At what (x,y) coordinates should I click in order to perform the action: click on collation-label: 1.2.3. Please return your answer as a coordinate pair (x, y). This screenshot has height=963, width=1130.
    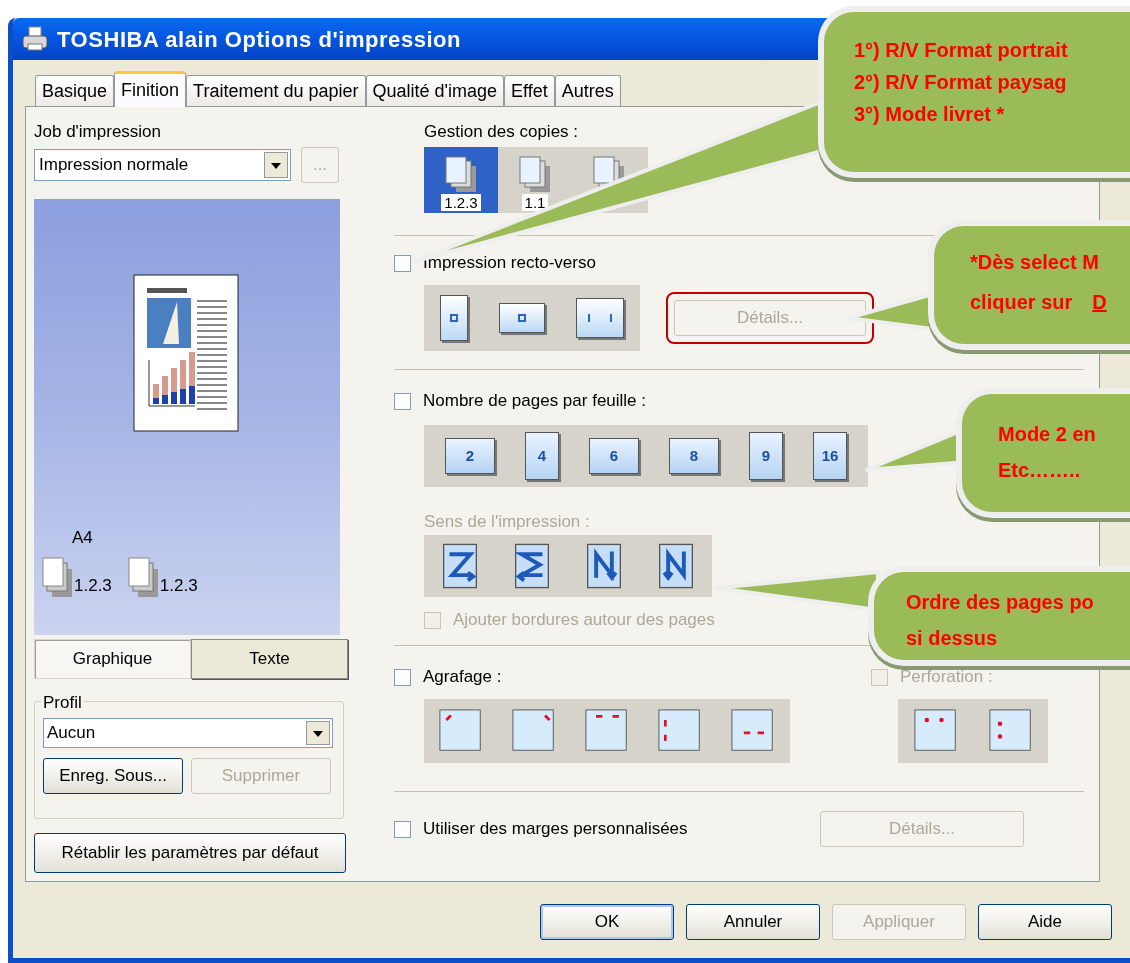
    Looking at the image, I should click on (461, 202).